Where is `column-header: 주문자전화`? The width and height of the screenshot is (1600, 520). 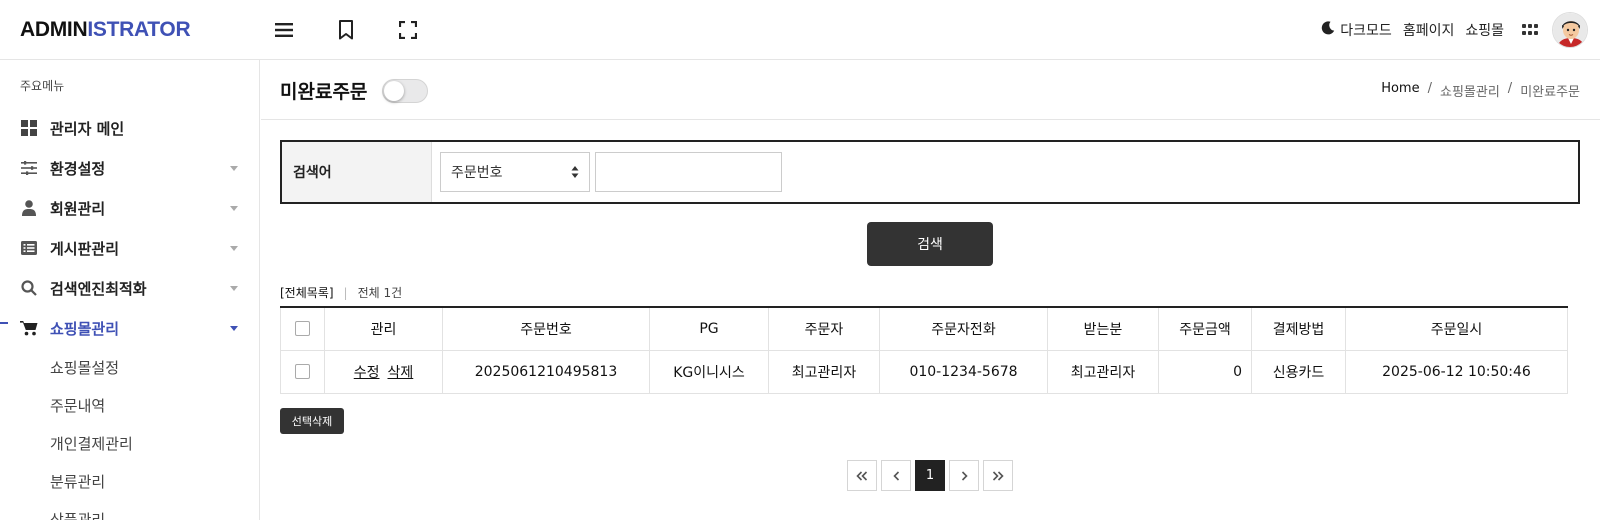 column-header: 주문자전화 is located at coordinates (963, 328).